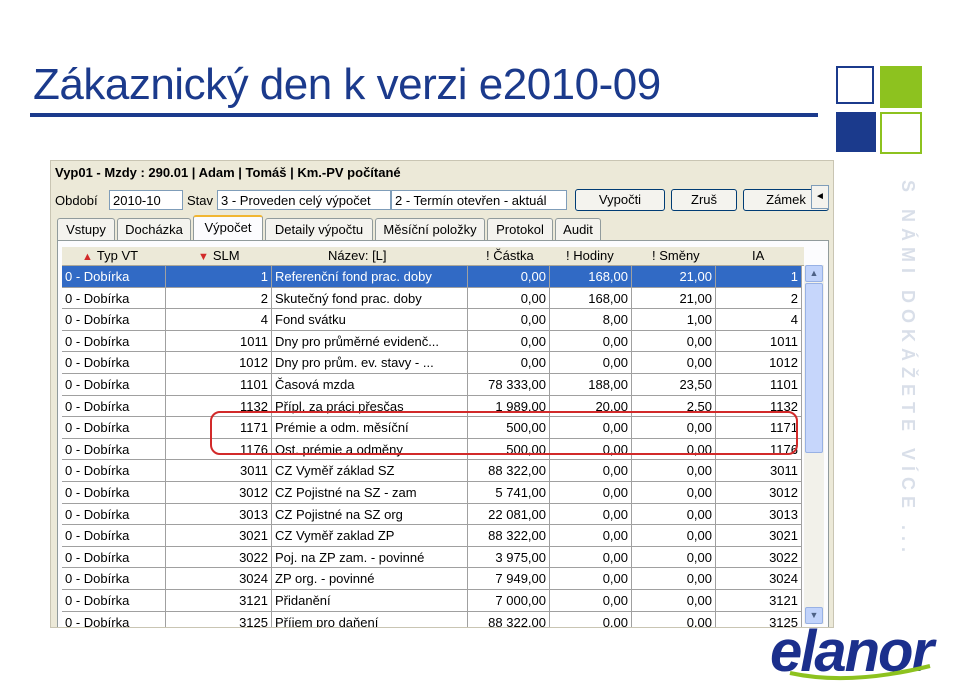  Describe the element at coordinates (759, 341) in the screenshot. I see `cell-ia: 1011` at that location.